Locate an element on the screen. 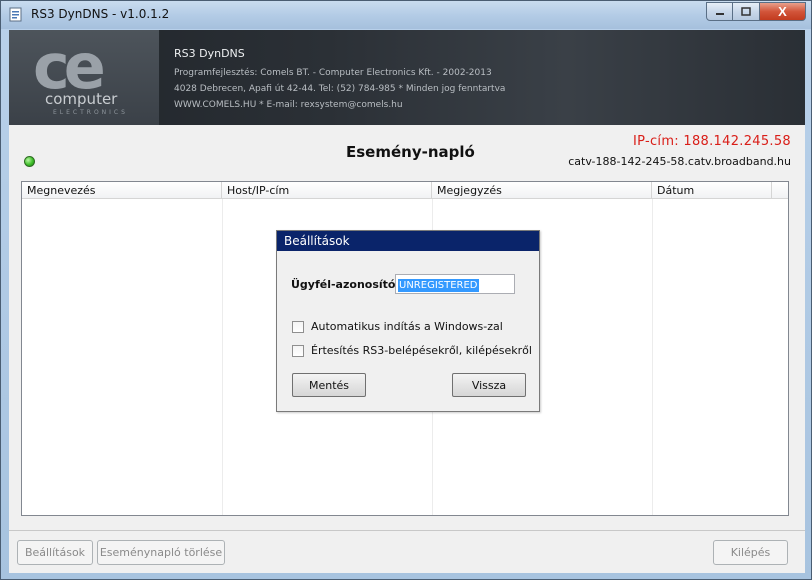 The width and height of the screenshot is (812, 580). close-button: X is located at coordinates (783, 11).